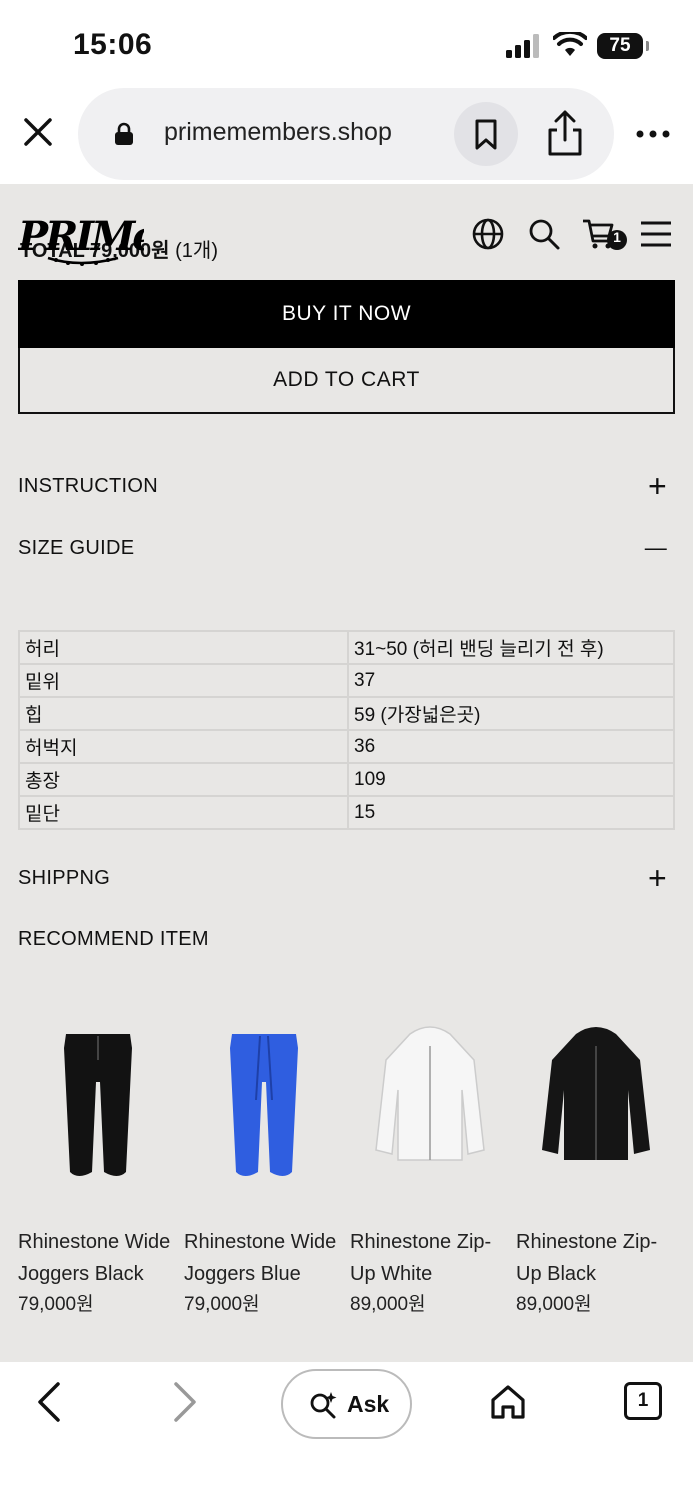 This screenshot has height=1500, width=693. I want to click on cellular-signal-icon, so click(524, 46).